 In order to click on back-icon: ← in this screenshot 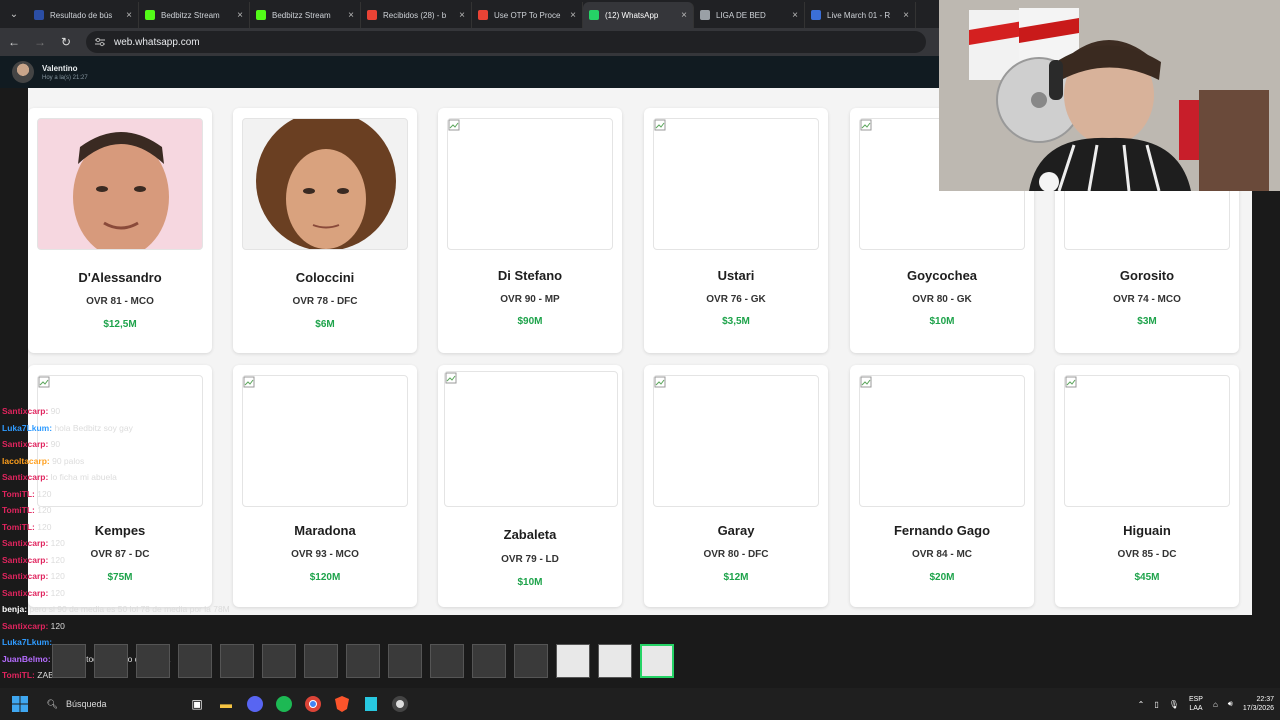, I will do `click(14, 42)`.